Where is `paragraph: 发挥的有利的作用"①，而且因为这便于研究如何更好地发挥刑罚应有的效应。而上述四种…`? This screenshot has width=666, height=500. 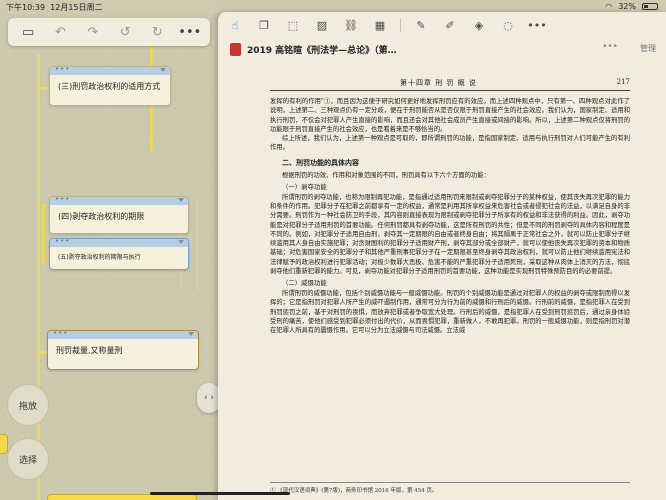
paragraph: 发挥的有利的作用"①，而且因为这便于研究如何更好地发挥刑罚应有的效应。而上述四种… is located at coordinates (450, 115).